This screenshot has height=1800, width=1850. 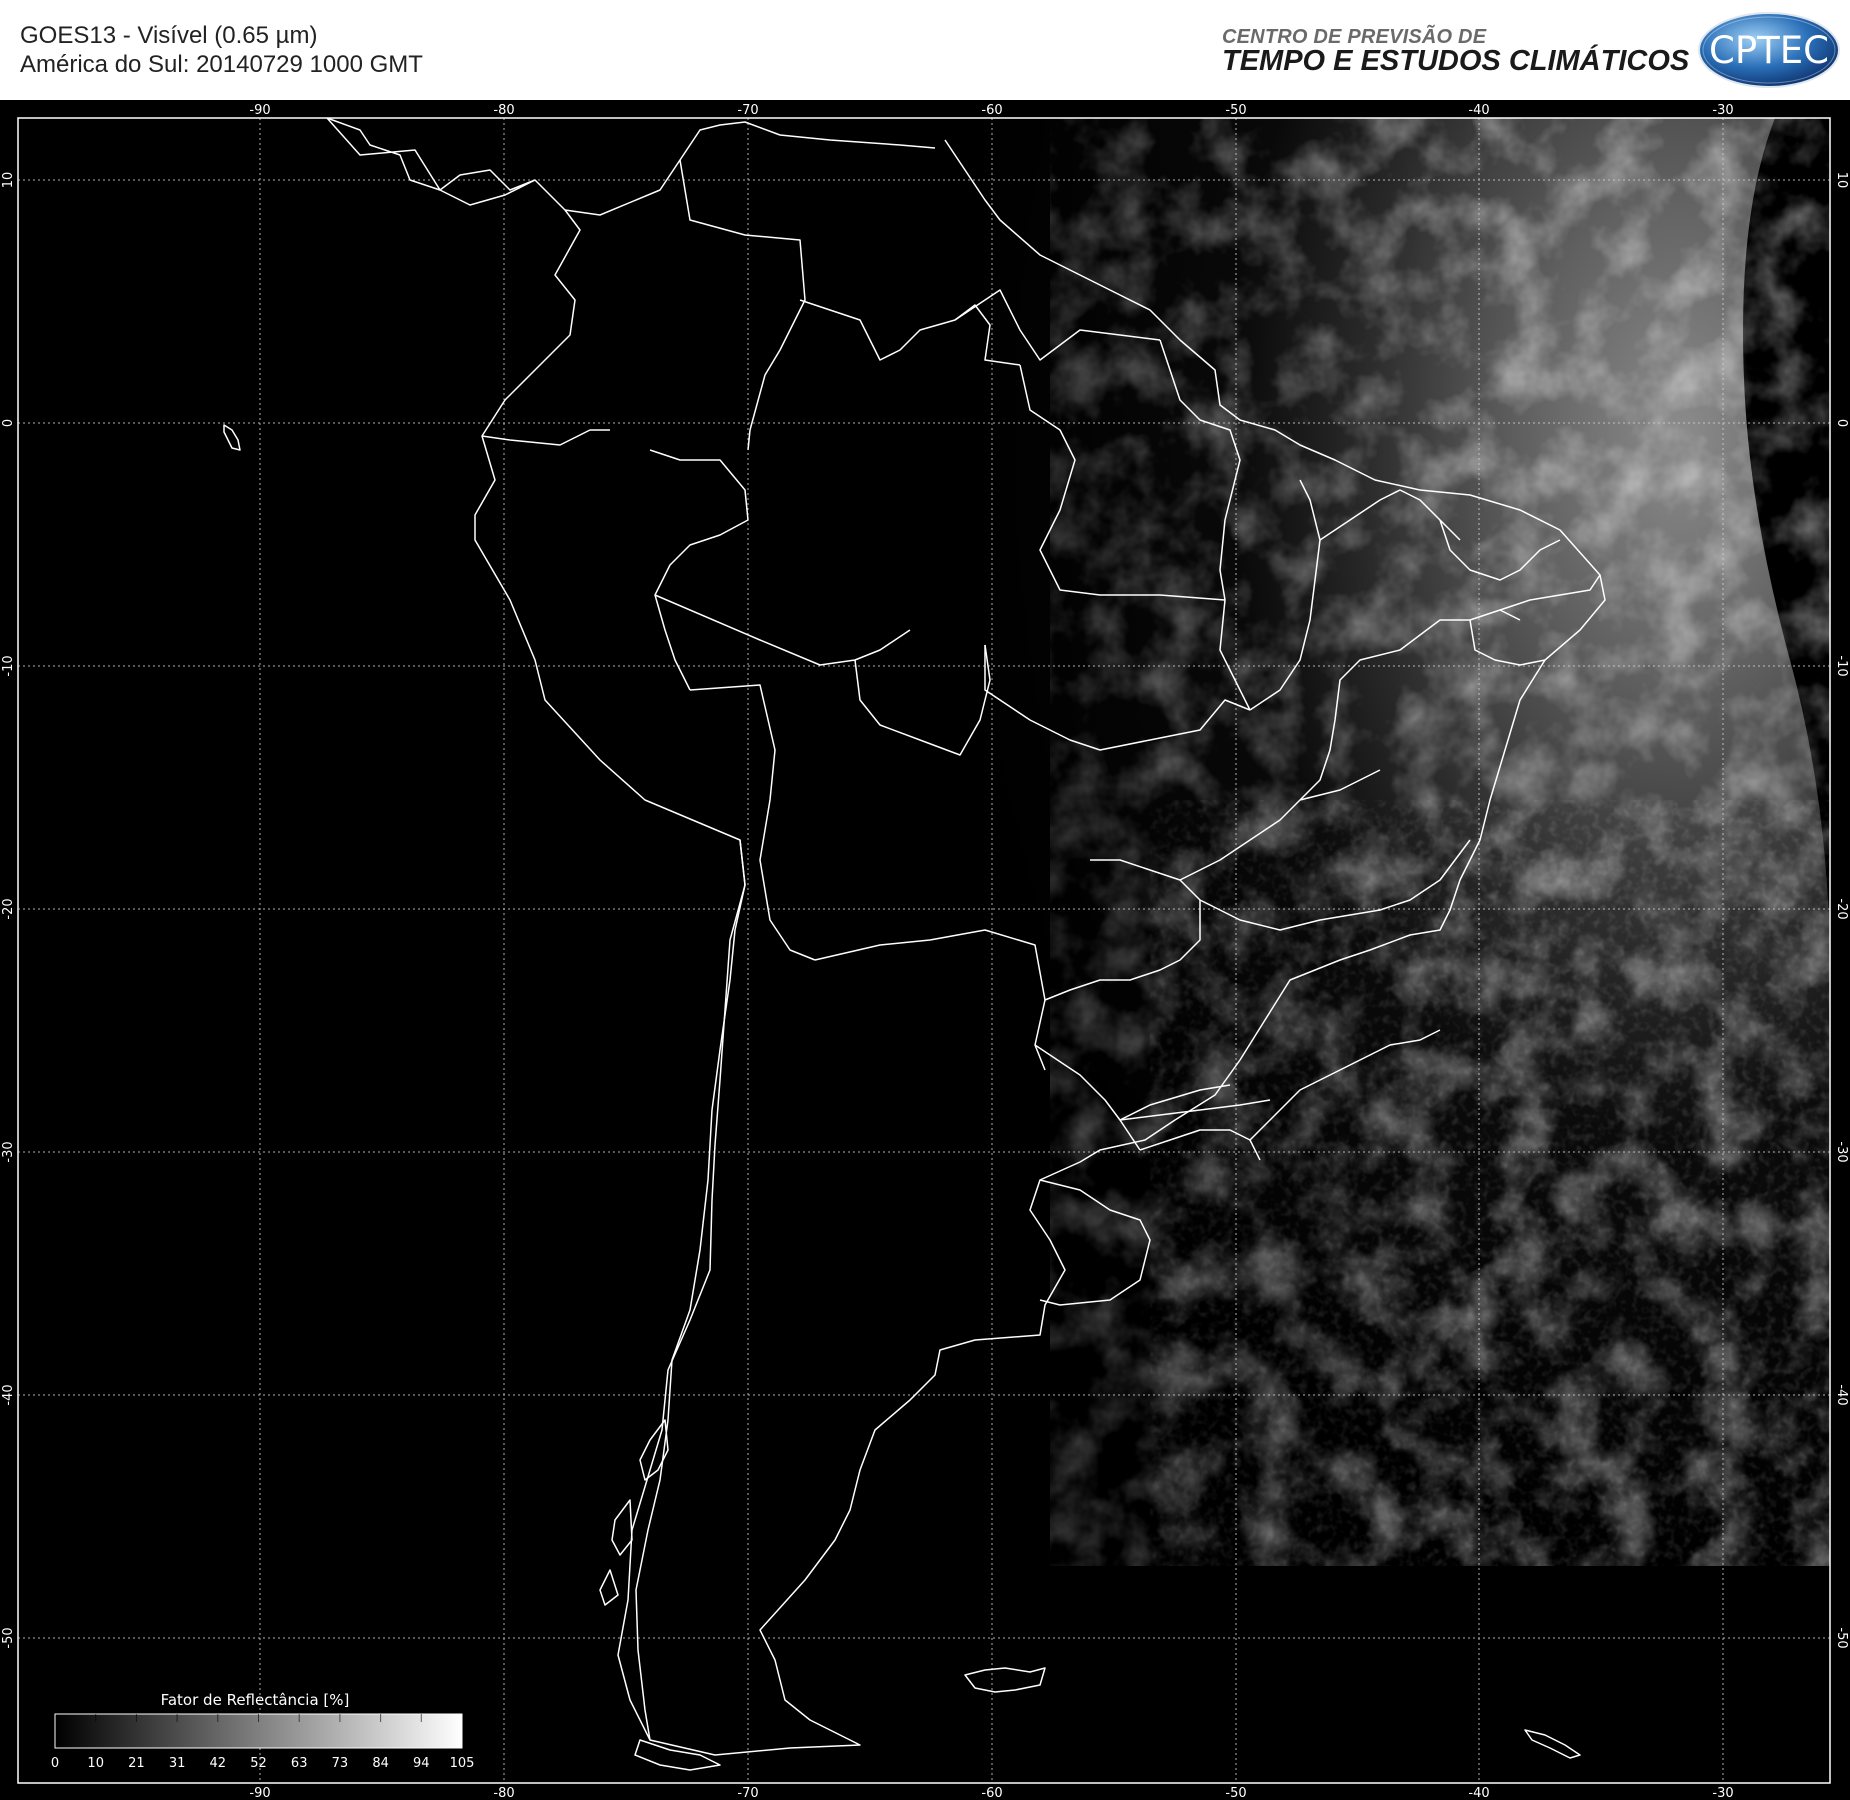 I want to click on colorbar-tick: 42, so click(x=218, y=1763).